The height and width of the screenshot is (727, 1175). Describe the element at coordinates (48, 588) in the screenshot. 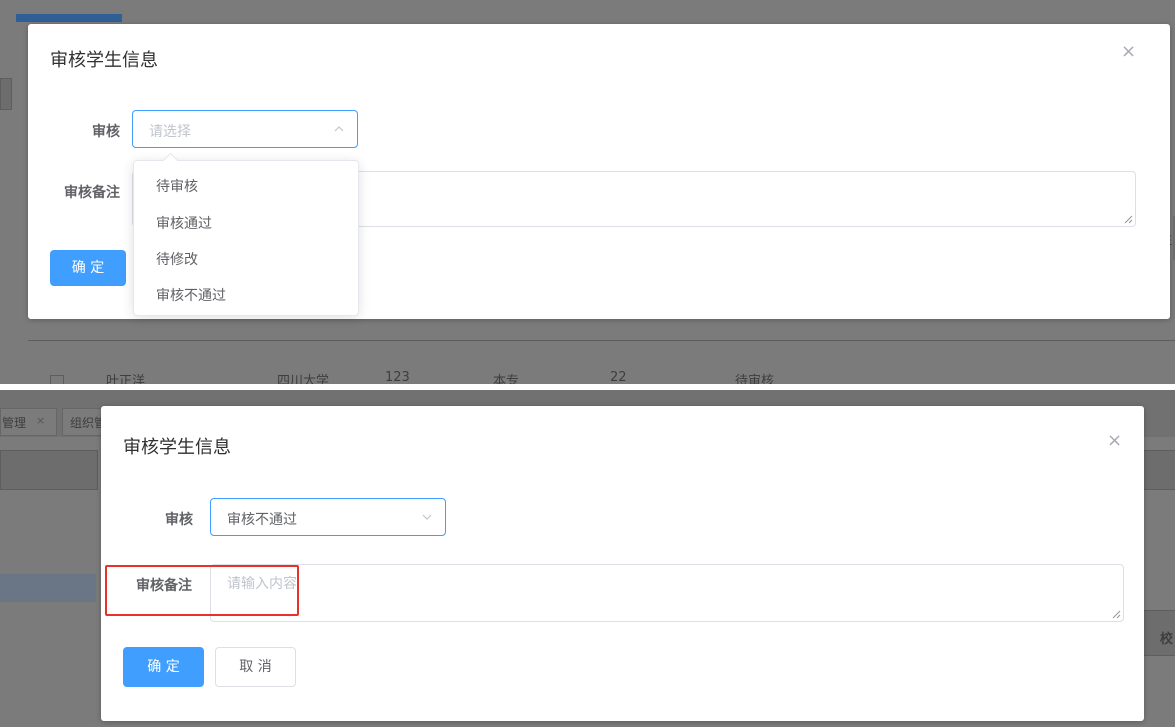

I see `bg-selected-row` at that location.